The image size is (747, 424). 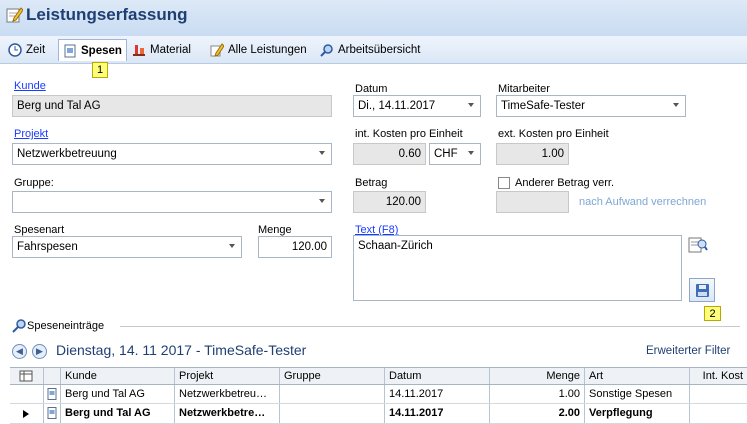 I want to click on step-badge: 1, so click(x=100, y=70).